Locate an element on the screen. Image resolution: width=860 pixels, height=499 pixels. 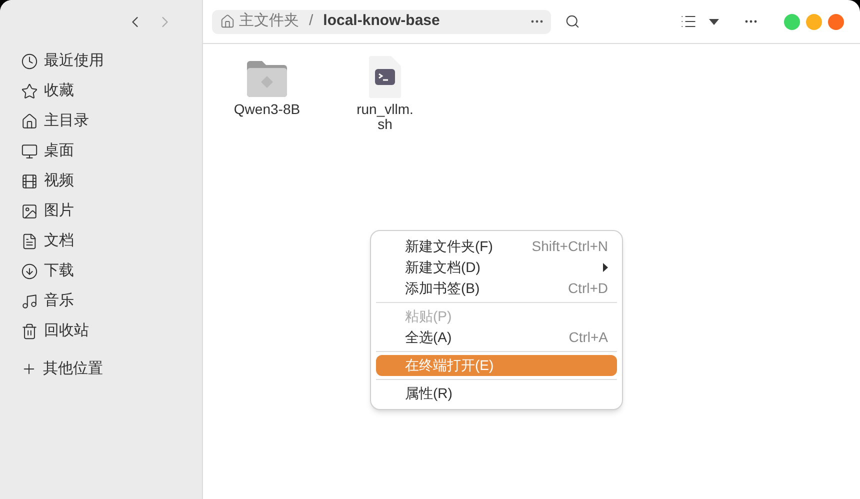
sidebar-item: 视频 is located at coordinates (101, 181).